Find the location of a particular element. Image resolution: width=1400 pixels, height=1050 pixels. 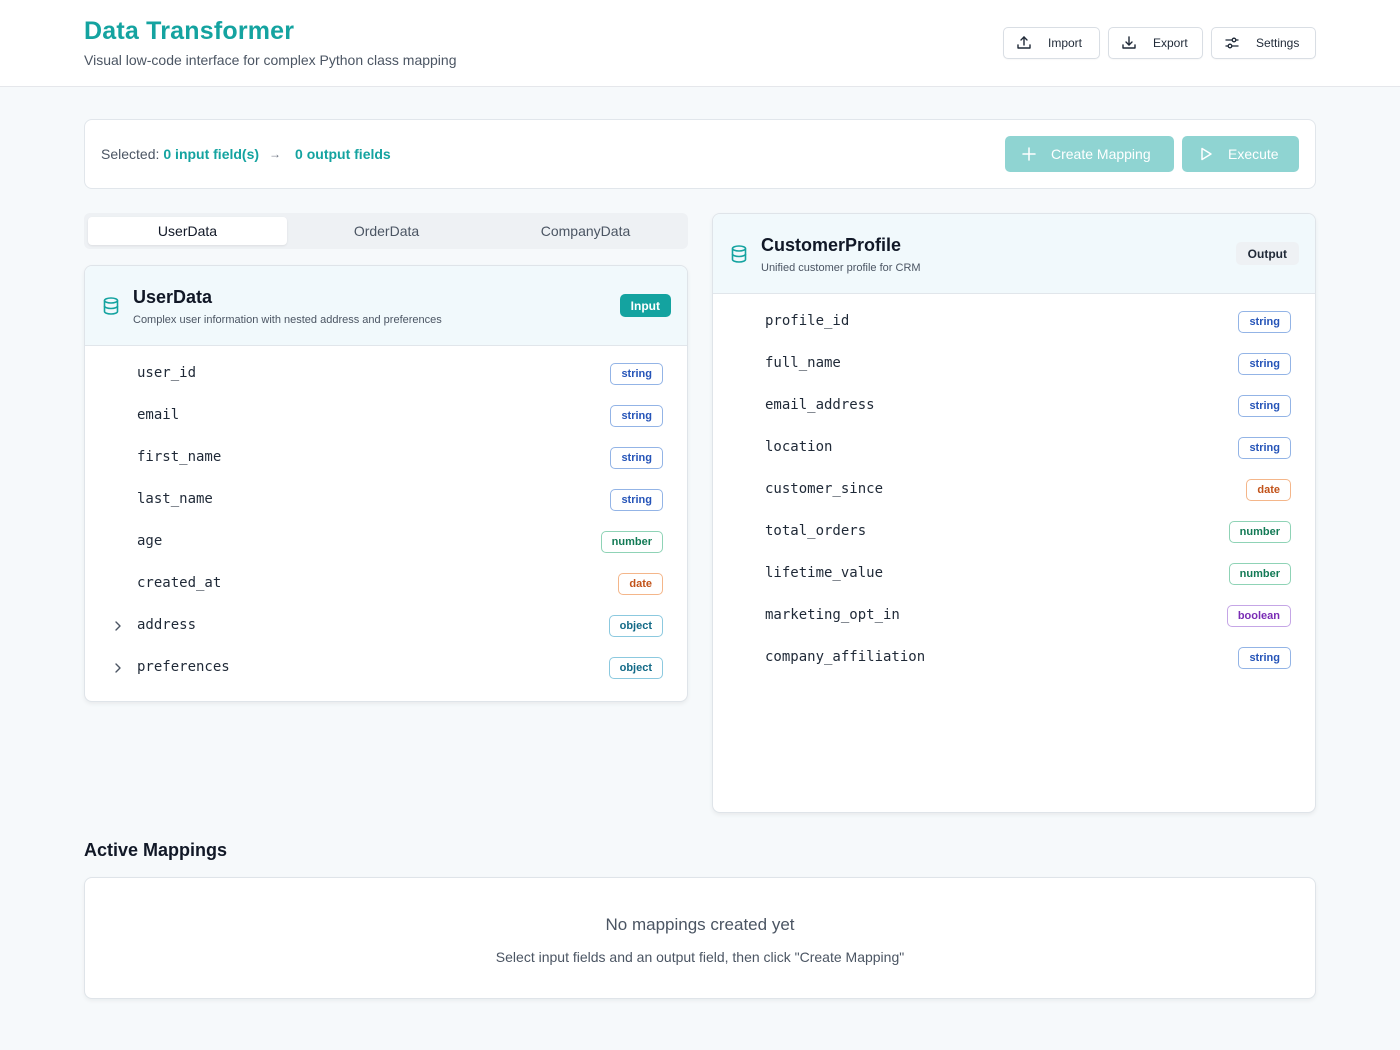

download-icon is located at coordinates (1129, 42).